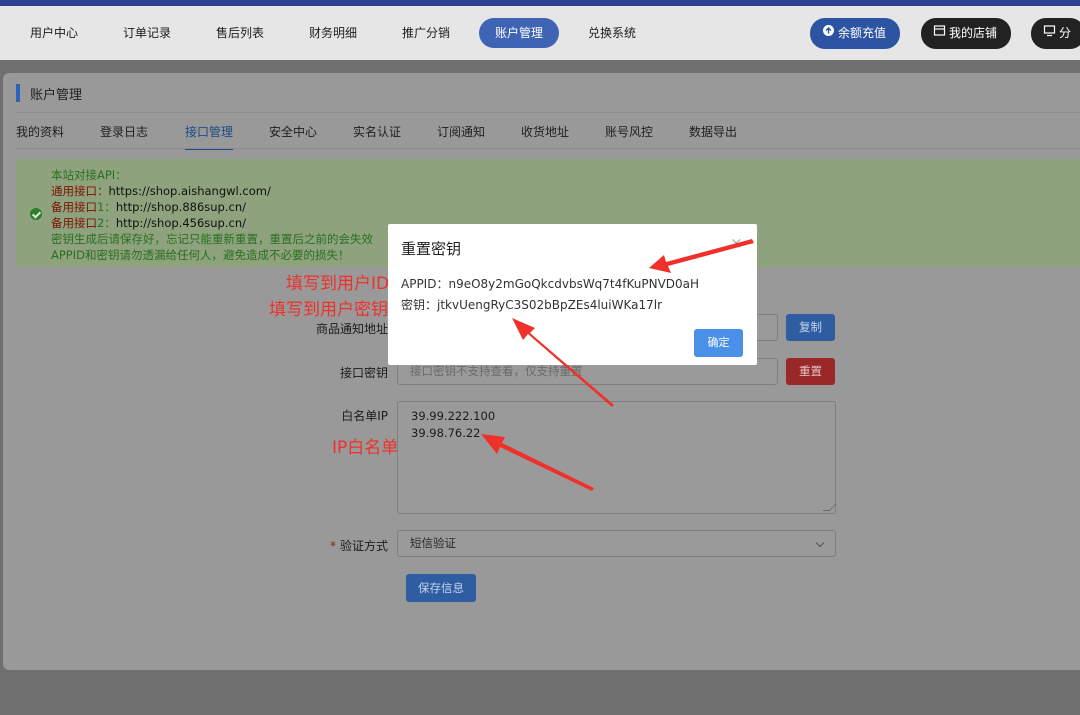  I want to click on notice-line-backup-api-2: 备用接口2：http://shop.456sup.cn/, so click(149, 223).